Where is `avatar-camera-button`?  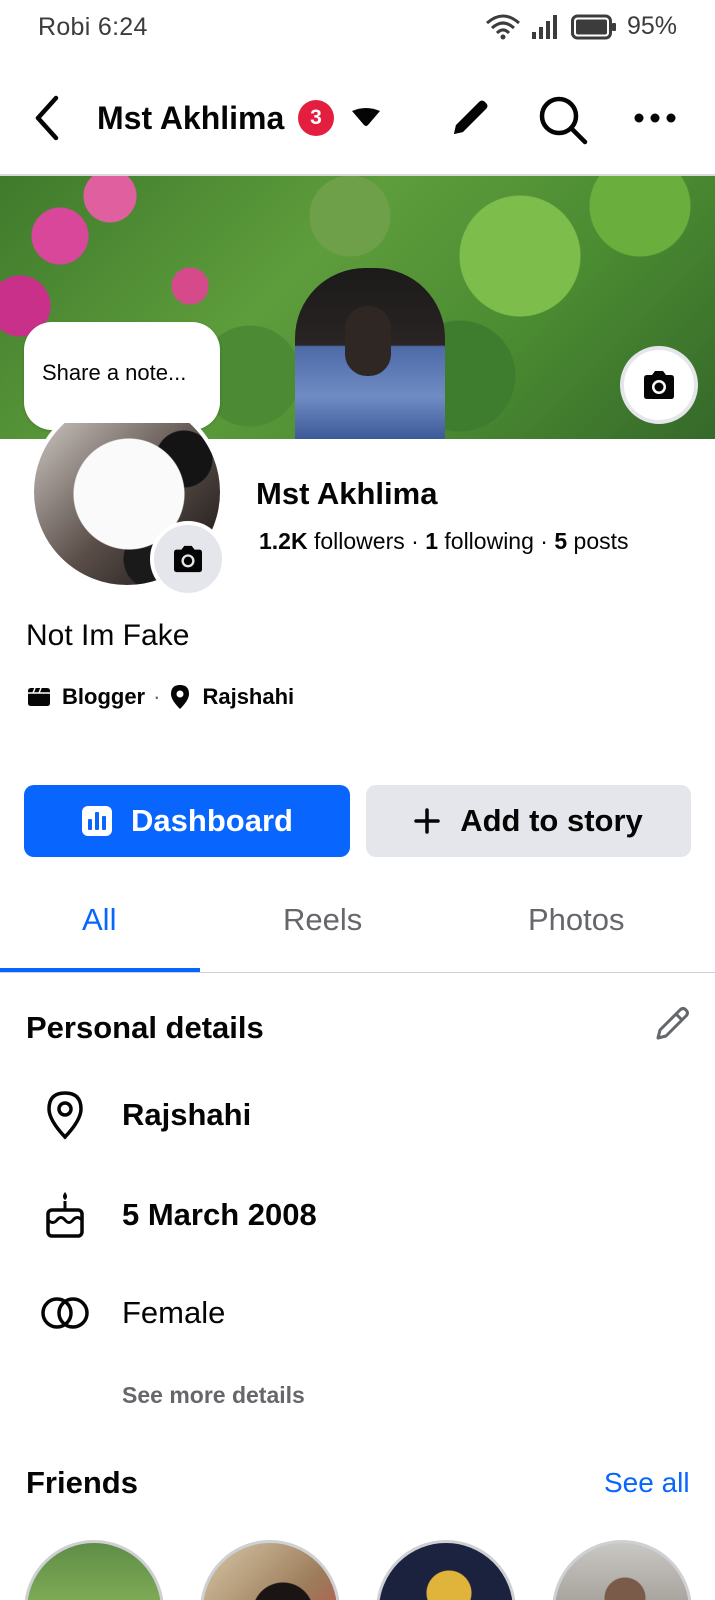
avatar-camera-button is located at coordinates (188, 559).